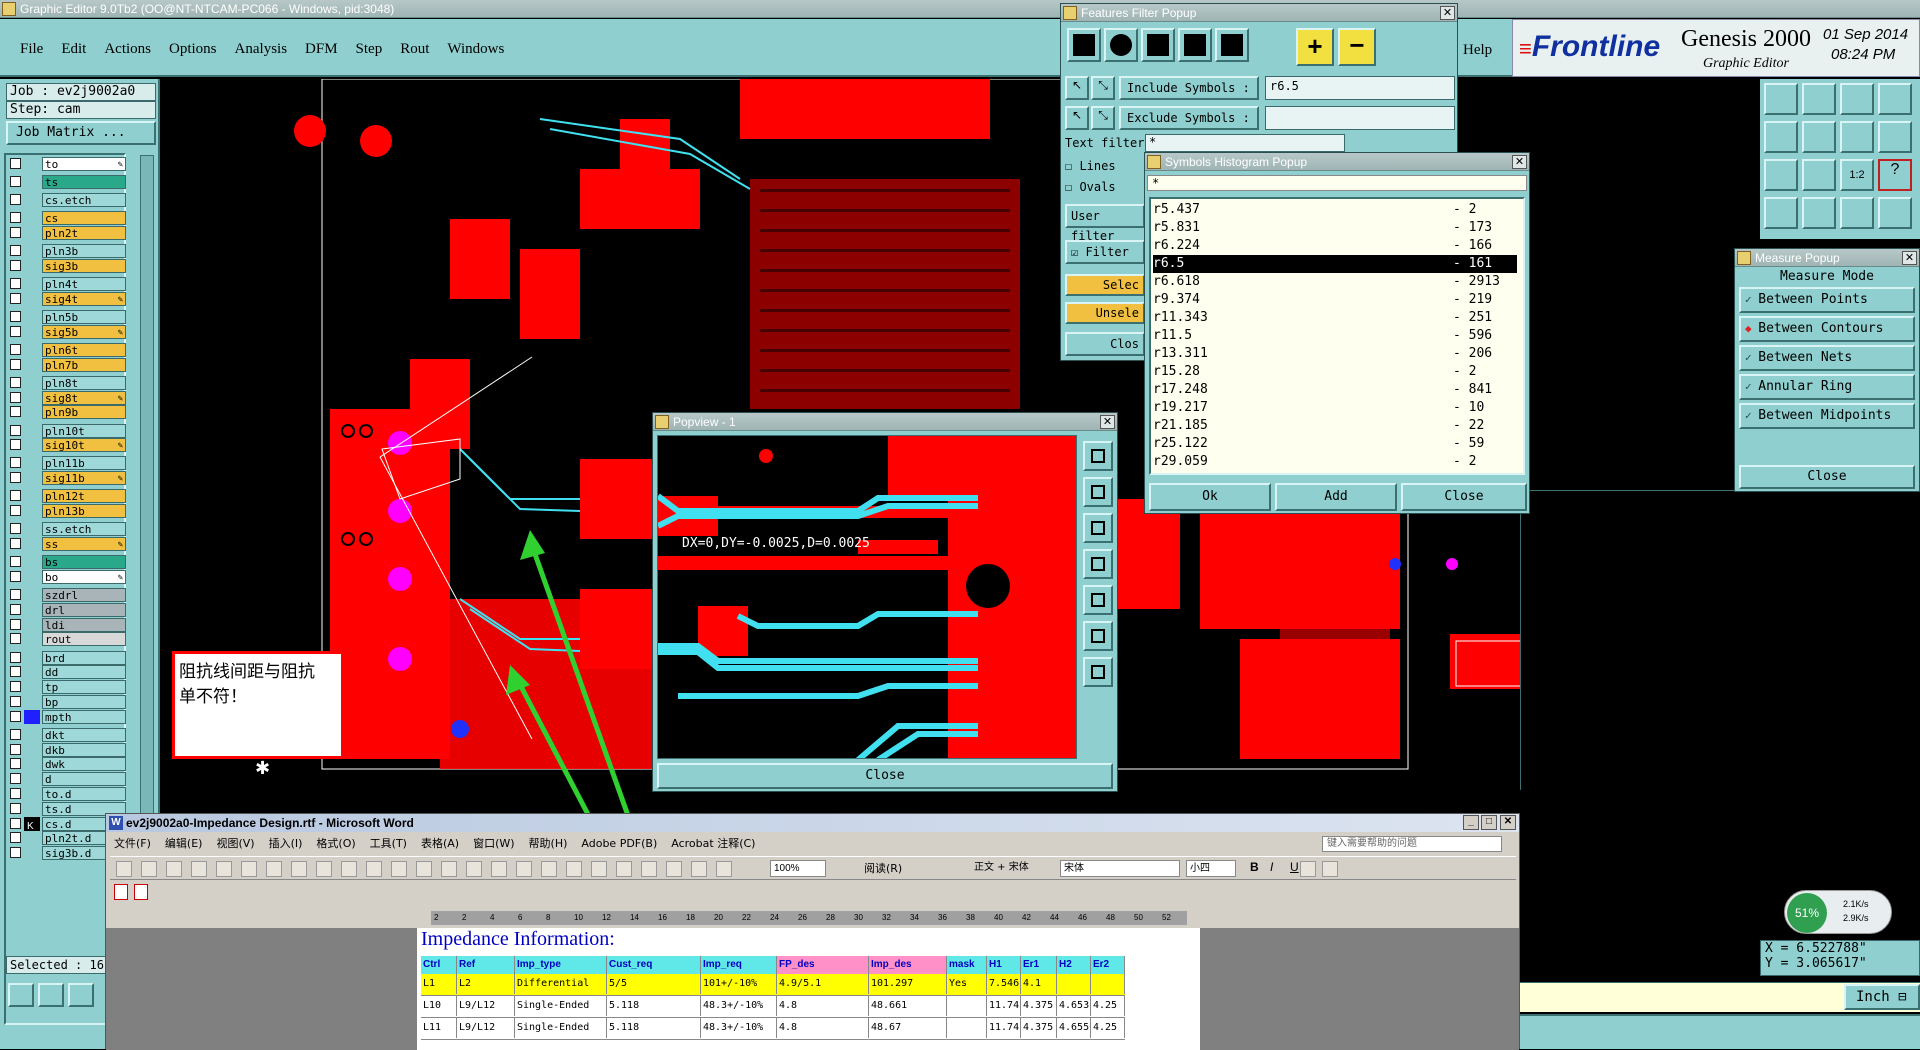 The height and width of the screenshot is (1050, 1920). I want to click on add-button: Add, so click(1336, 497).